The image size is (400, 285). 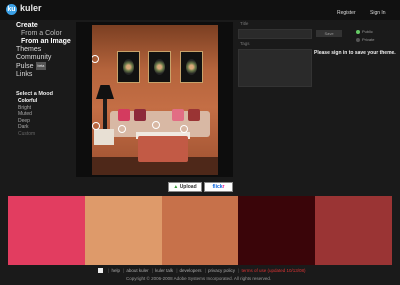 I want to click on up-arrow-icon: ▲, so click(x=176, y=187).